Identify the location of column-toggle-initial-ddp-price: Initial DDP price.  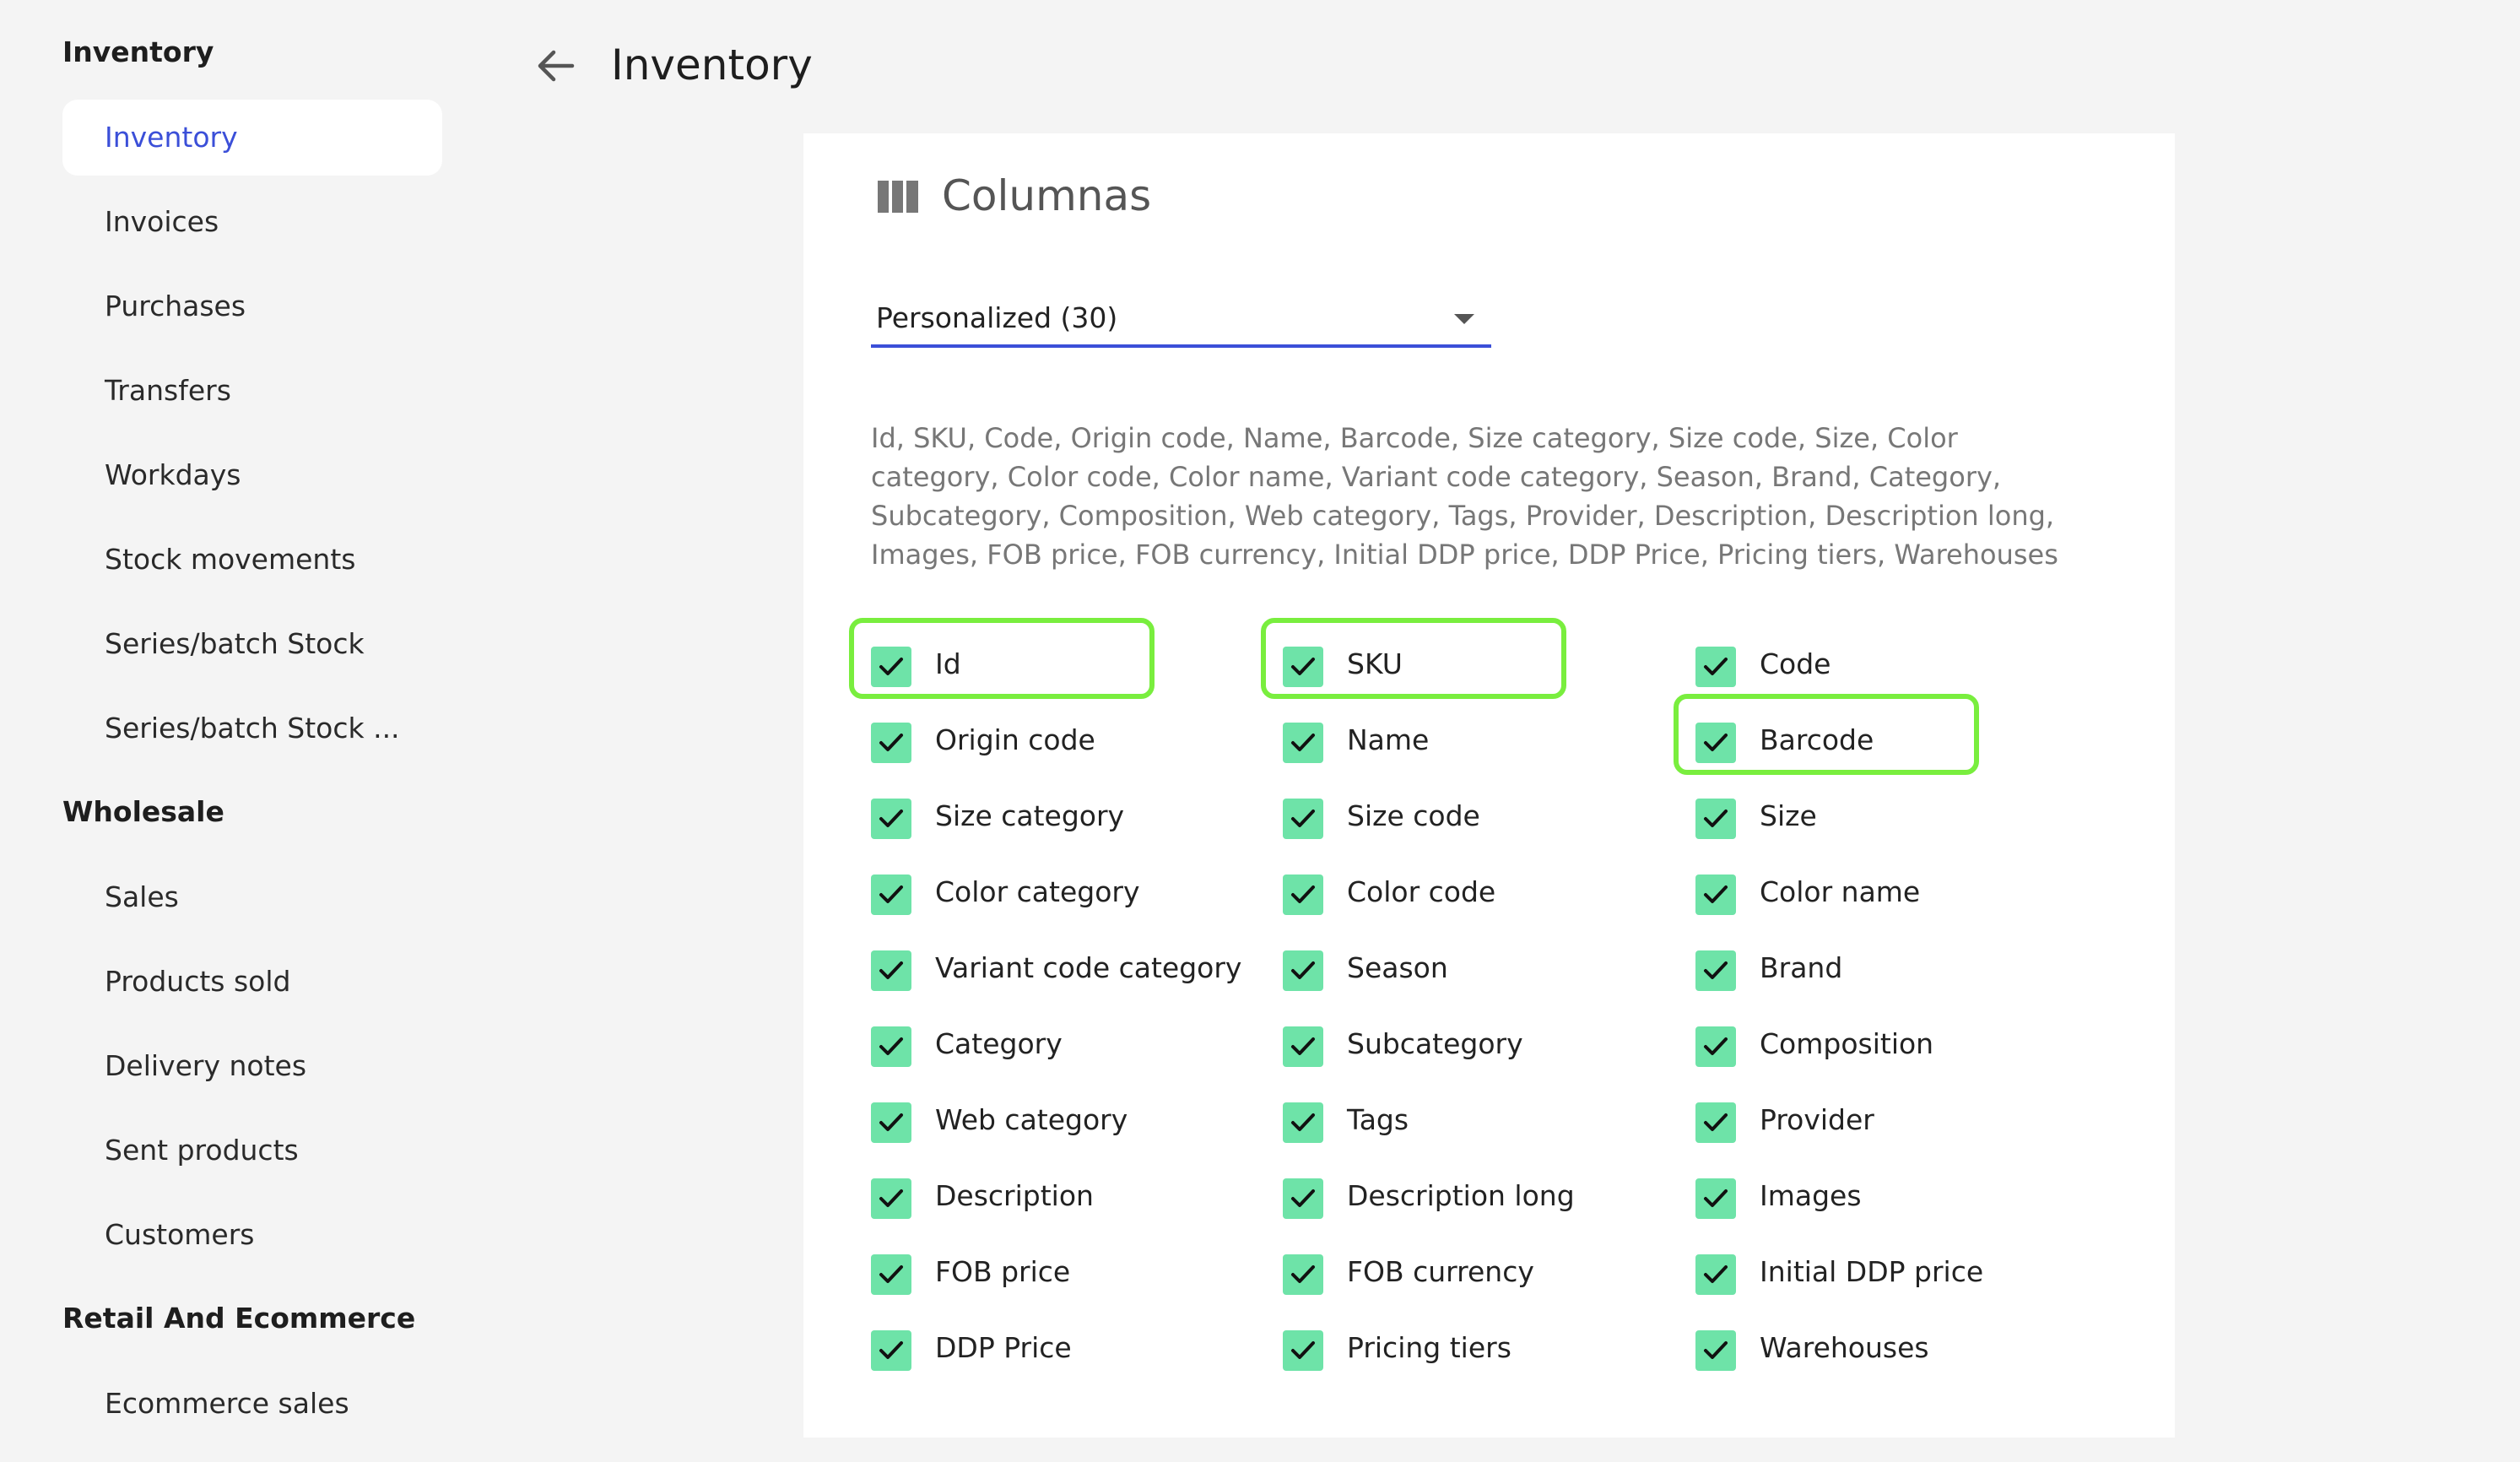
(1881, 1273).